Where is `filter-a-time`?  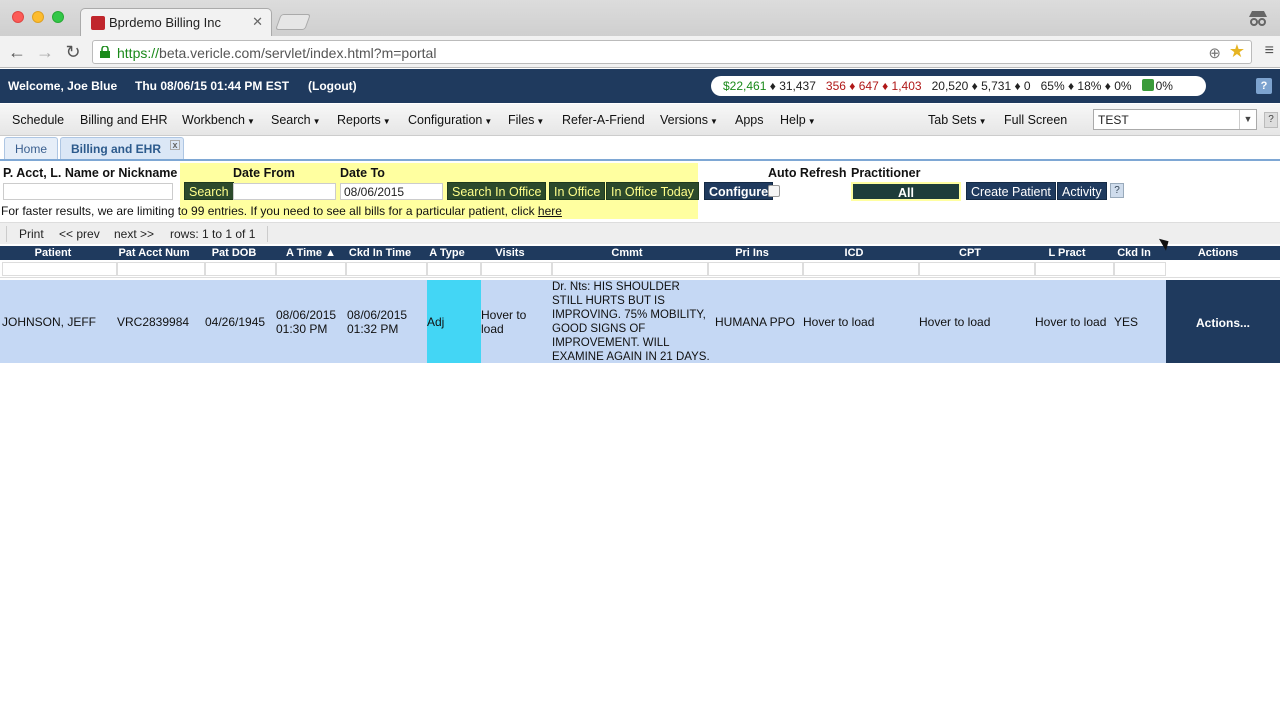
filter-a-time is located at coordinates (311, 269).